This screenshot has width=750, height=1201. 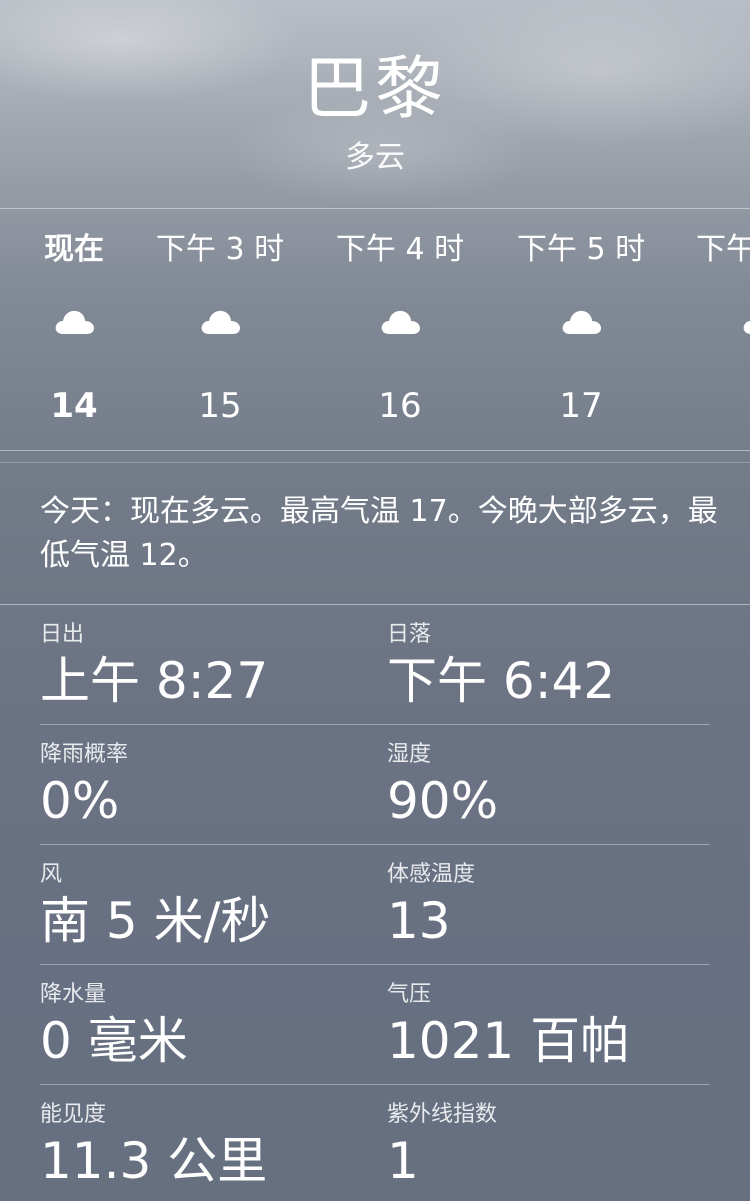 What do you see at coordinates (581, 249) in the screenshot?
I see `hour-label: 下午 5 时` at bounding box center [581, 249].